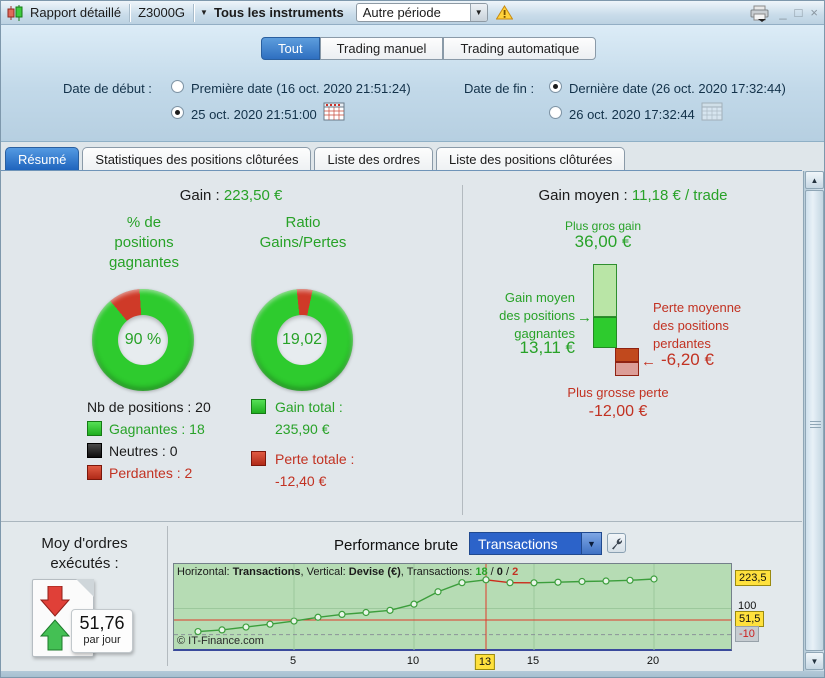 This screenshot has width=825, height=678. Describe the element at coordinates (412, 674) in the screenshot. I see `bottom-strip` at that location.